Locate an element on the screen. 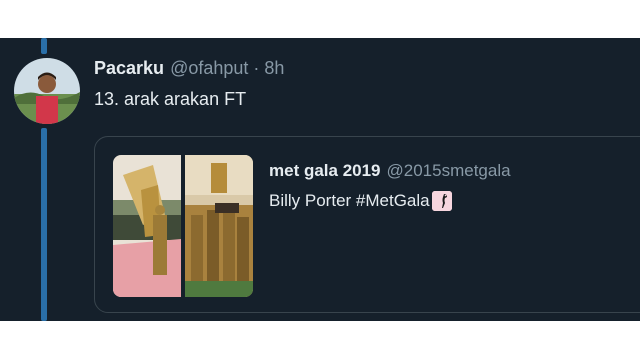 The height and width of the screenshot is (360, 640). author-handle: @ofahput is located at coordinates (209, 68).